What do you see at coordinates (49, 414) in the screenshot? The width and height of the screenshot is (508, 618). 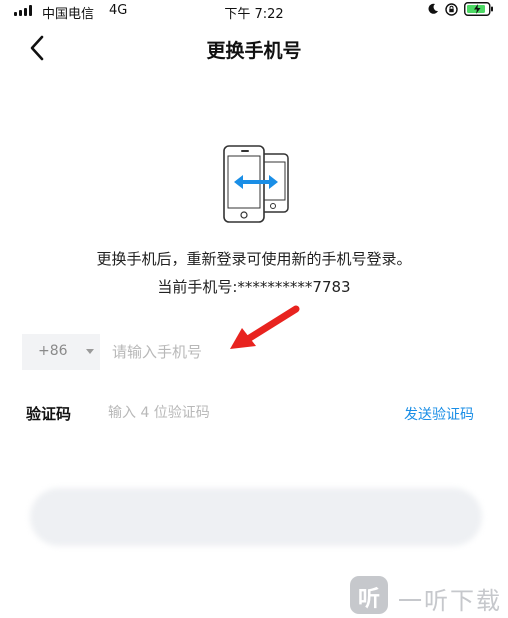 I see `verification-code-label: 验证码` at bounding box center [49, 414].